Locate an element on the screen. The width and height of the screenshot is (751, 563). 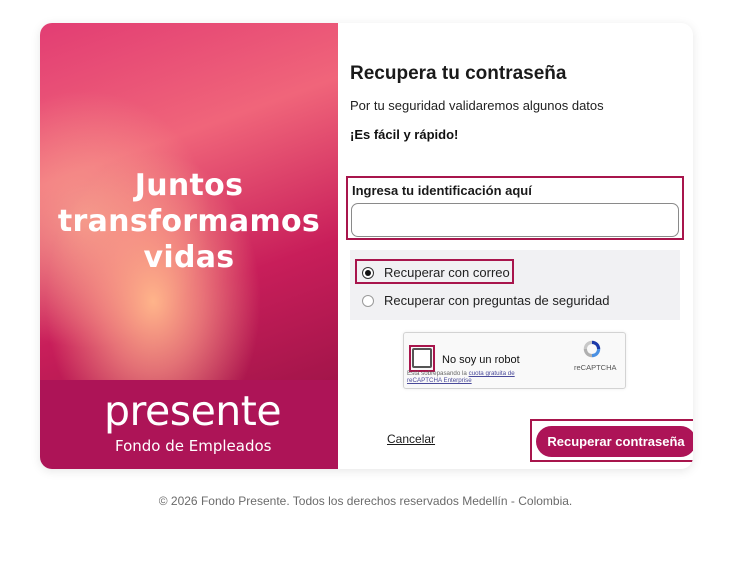
radio-security-questions is located at coordinates (368, 300).